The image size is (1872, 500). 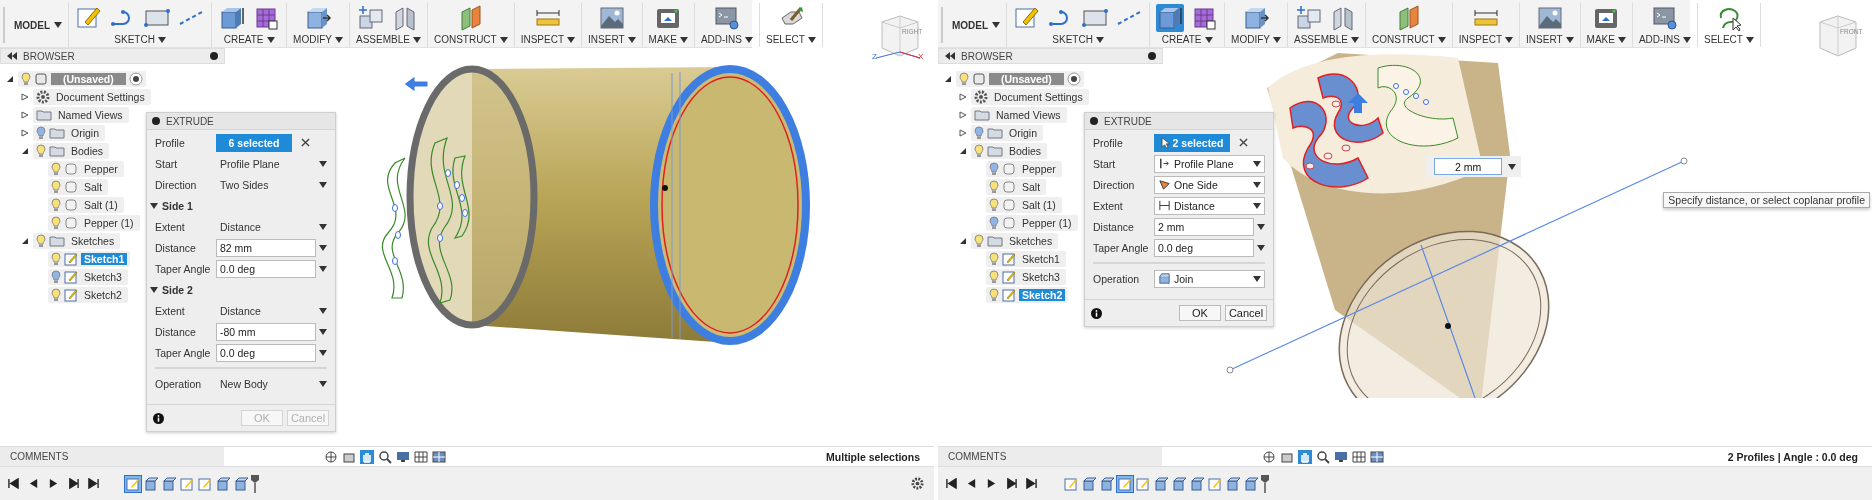 I want to click on info-icon, so click(x=158, y=418).